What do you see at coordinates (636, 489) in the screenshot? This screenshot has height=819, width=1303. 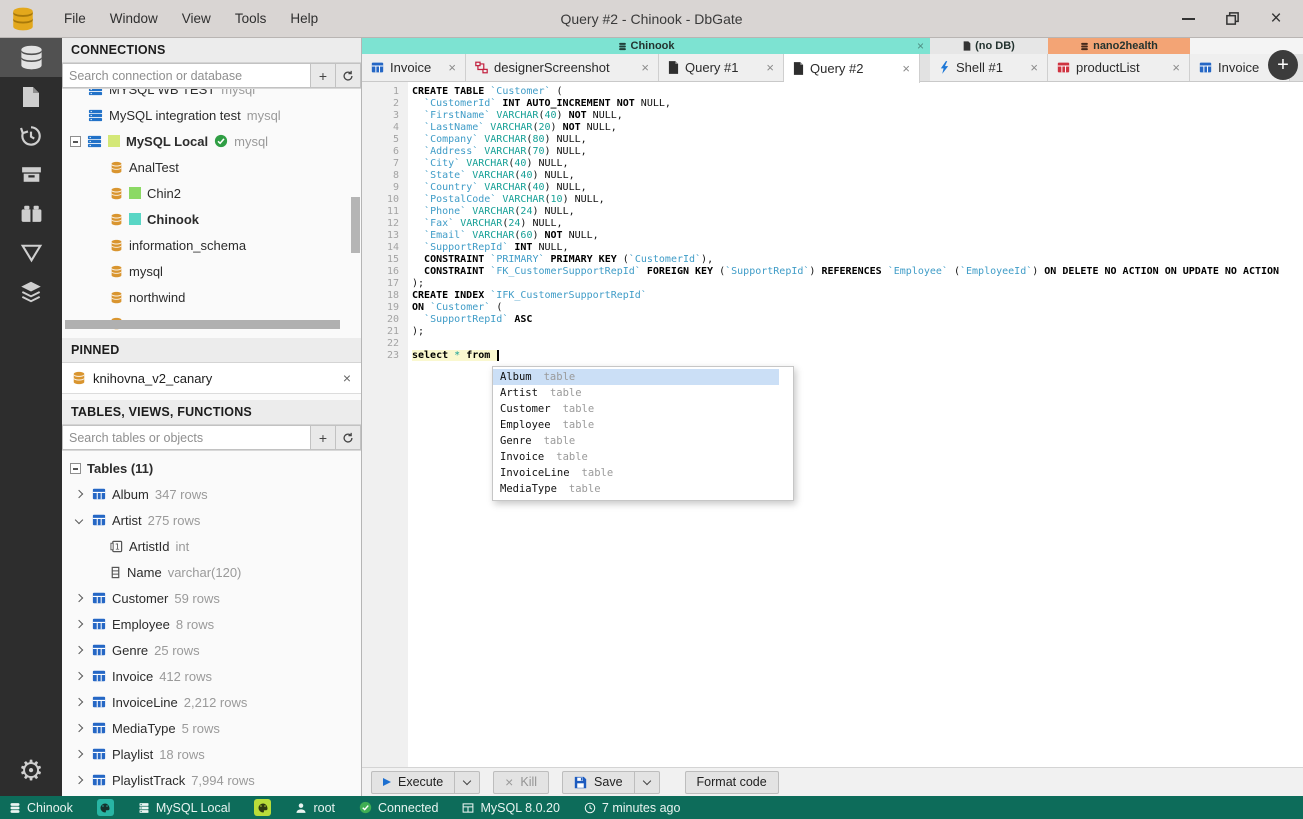 I see `autocomplete-item: MediaType table` at bounding box center [636, 489].